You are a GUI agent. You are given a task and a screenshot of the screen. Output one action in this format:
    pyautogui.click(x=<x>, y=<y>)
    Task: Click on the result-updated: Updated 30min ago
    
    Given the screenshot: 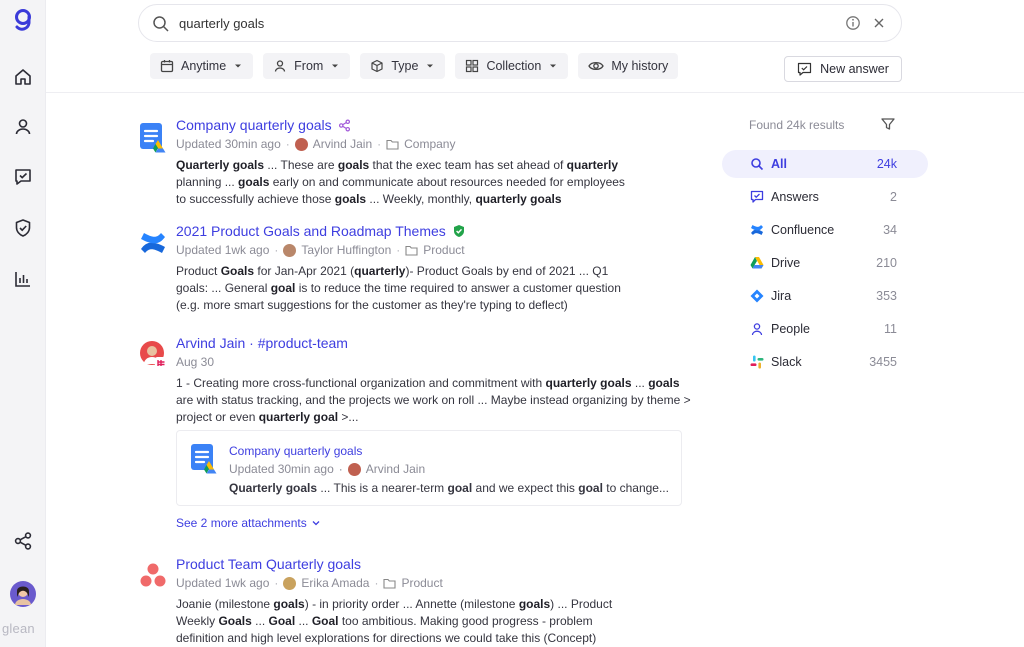 What is the action you would take?
    pyautogui.click(x=228, y=144)
    